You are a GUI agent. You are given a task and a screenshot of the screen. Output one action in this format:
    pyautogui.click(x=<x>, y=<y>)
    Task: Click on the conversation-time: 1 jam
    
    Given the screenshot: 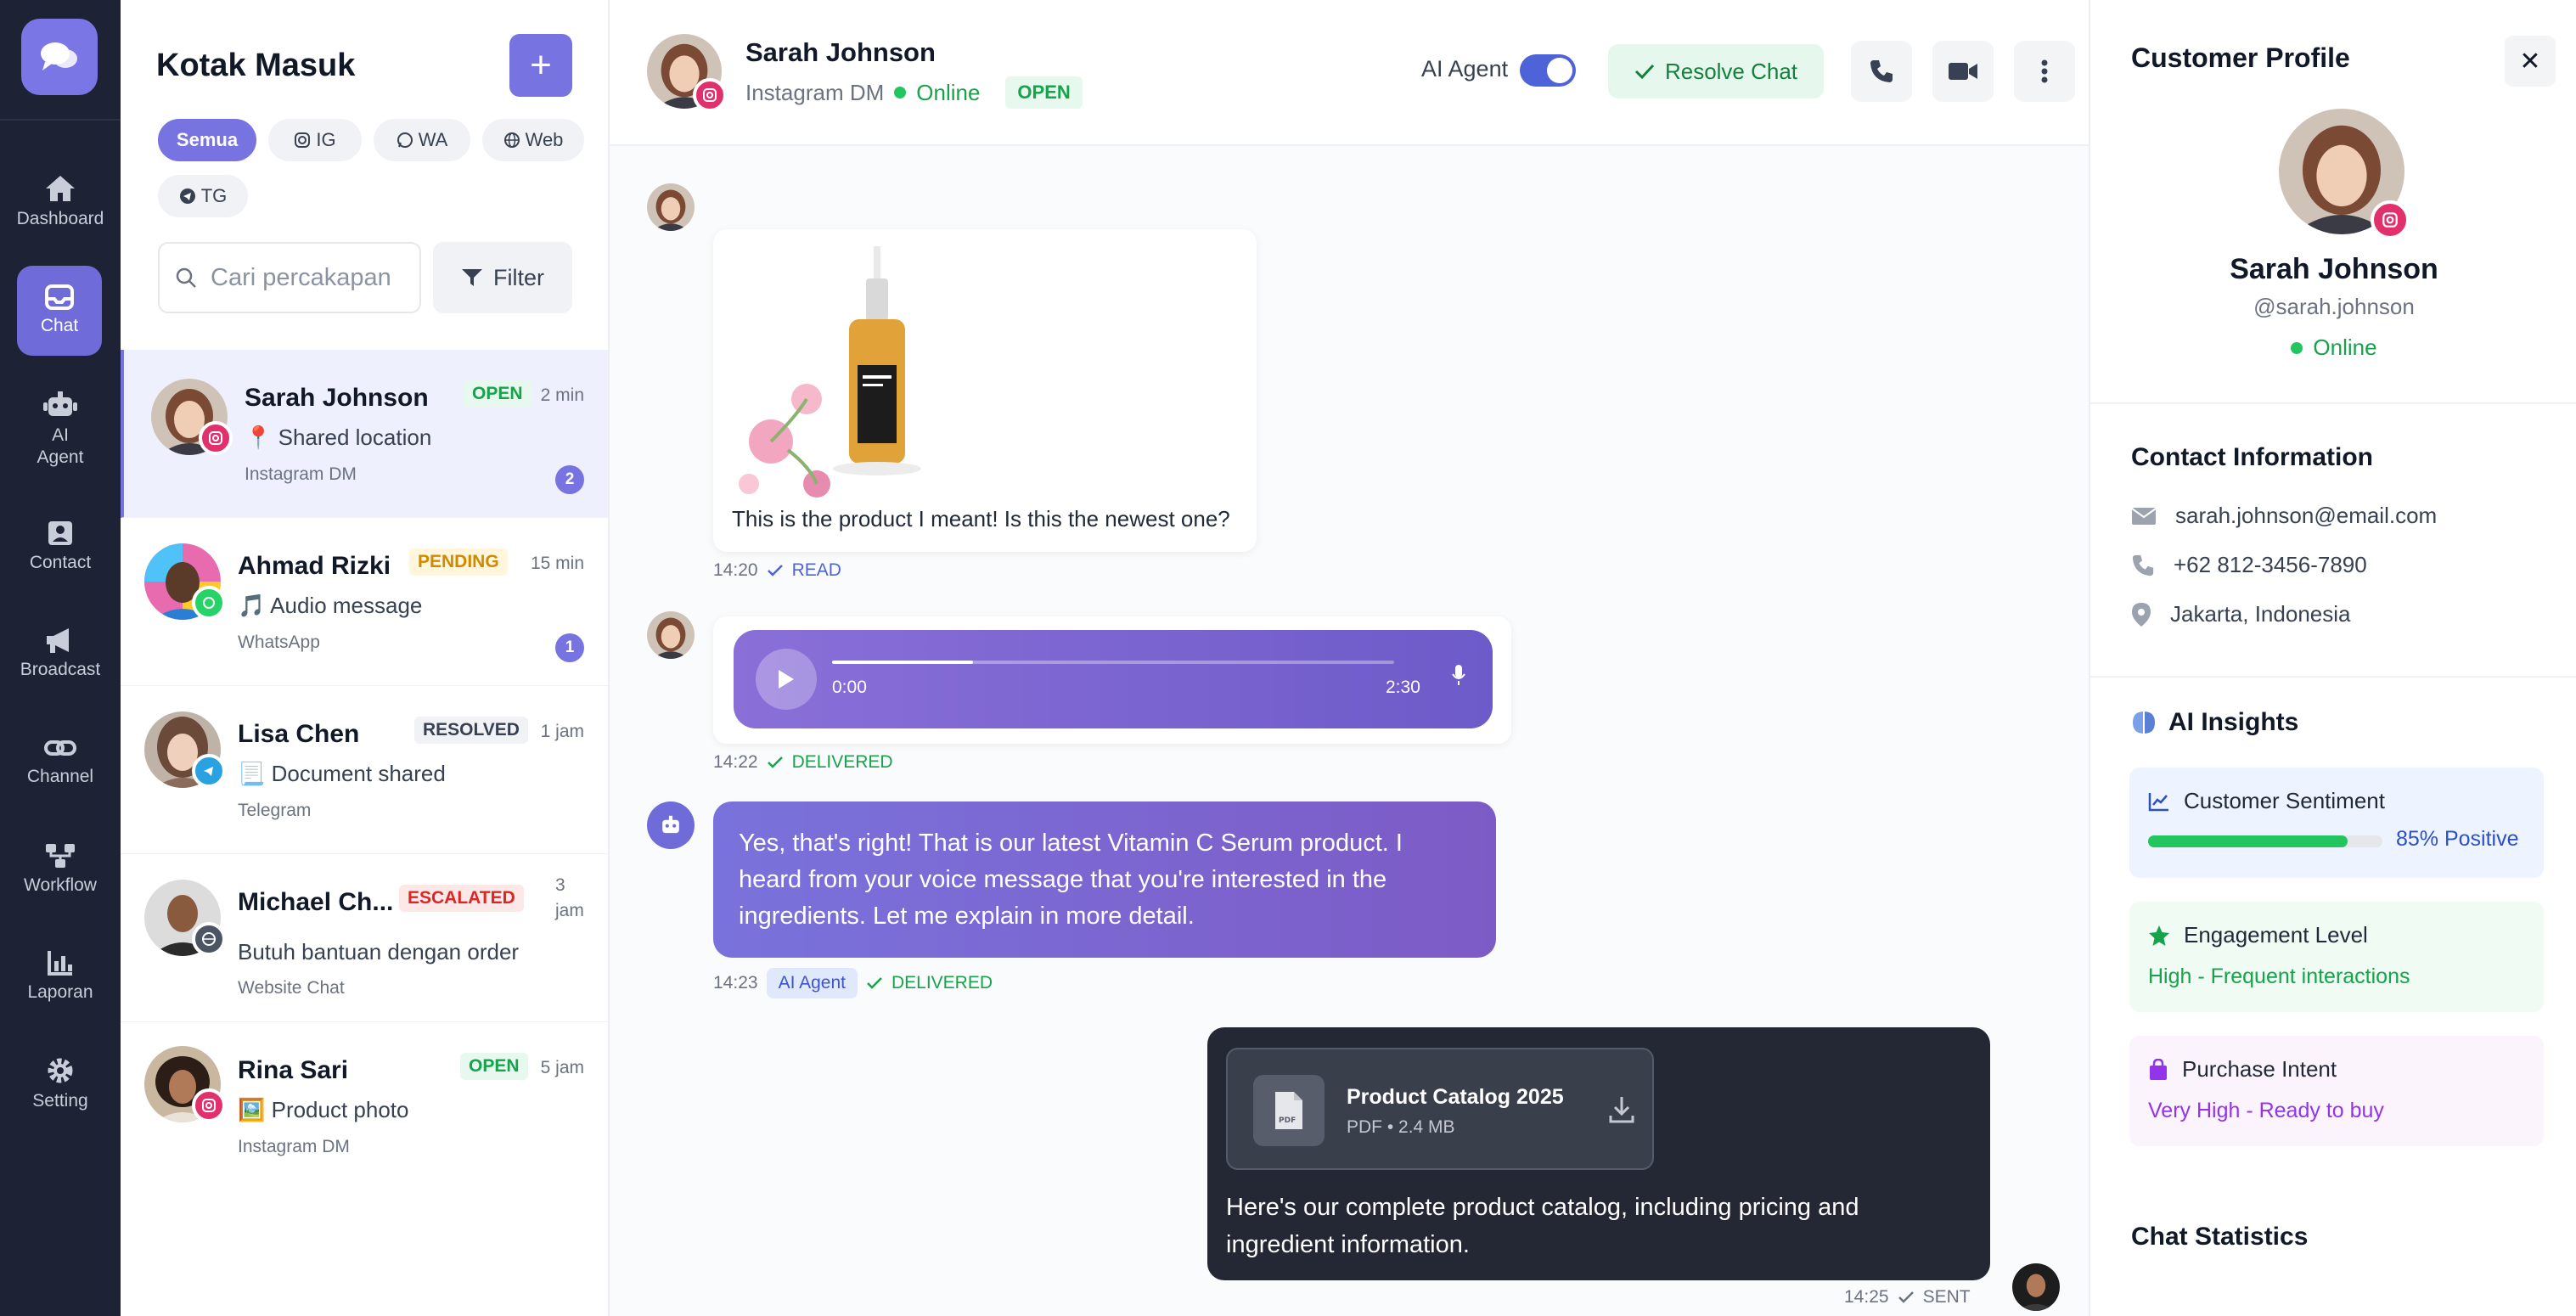 What is the action you would take?
    pyautogui.click(x=562, y=731)
    